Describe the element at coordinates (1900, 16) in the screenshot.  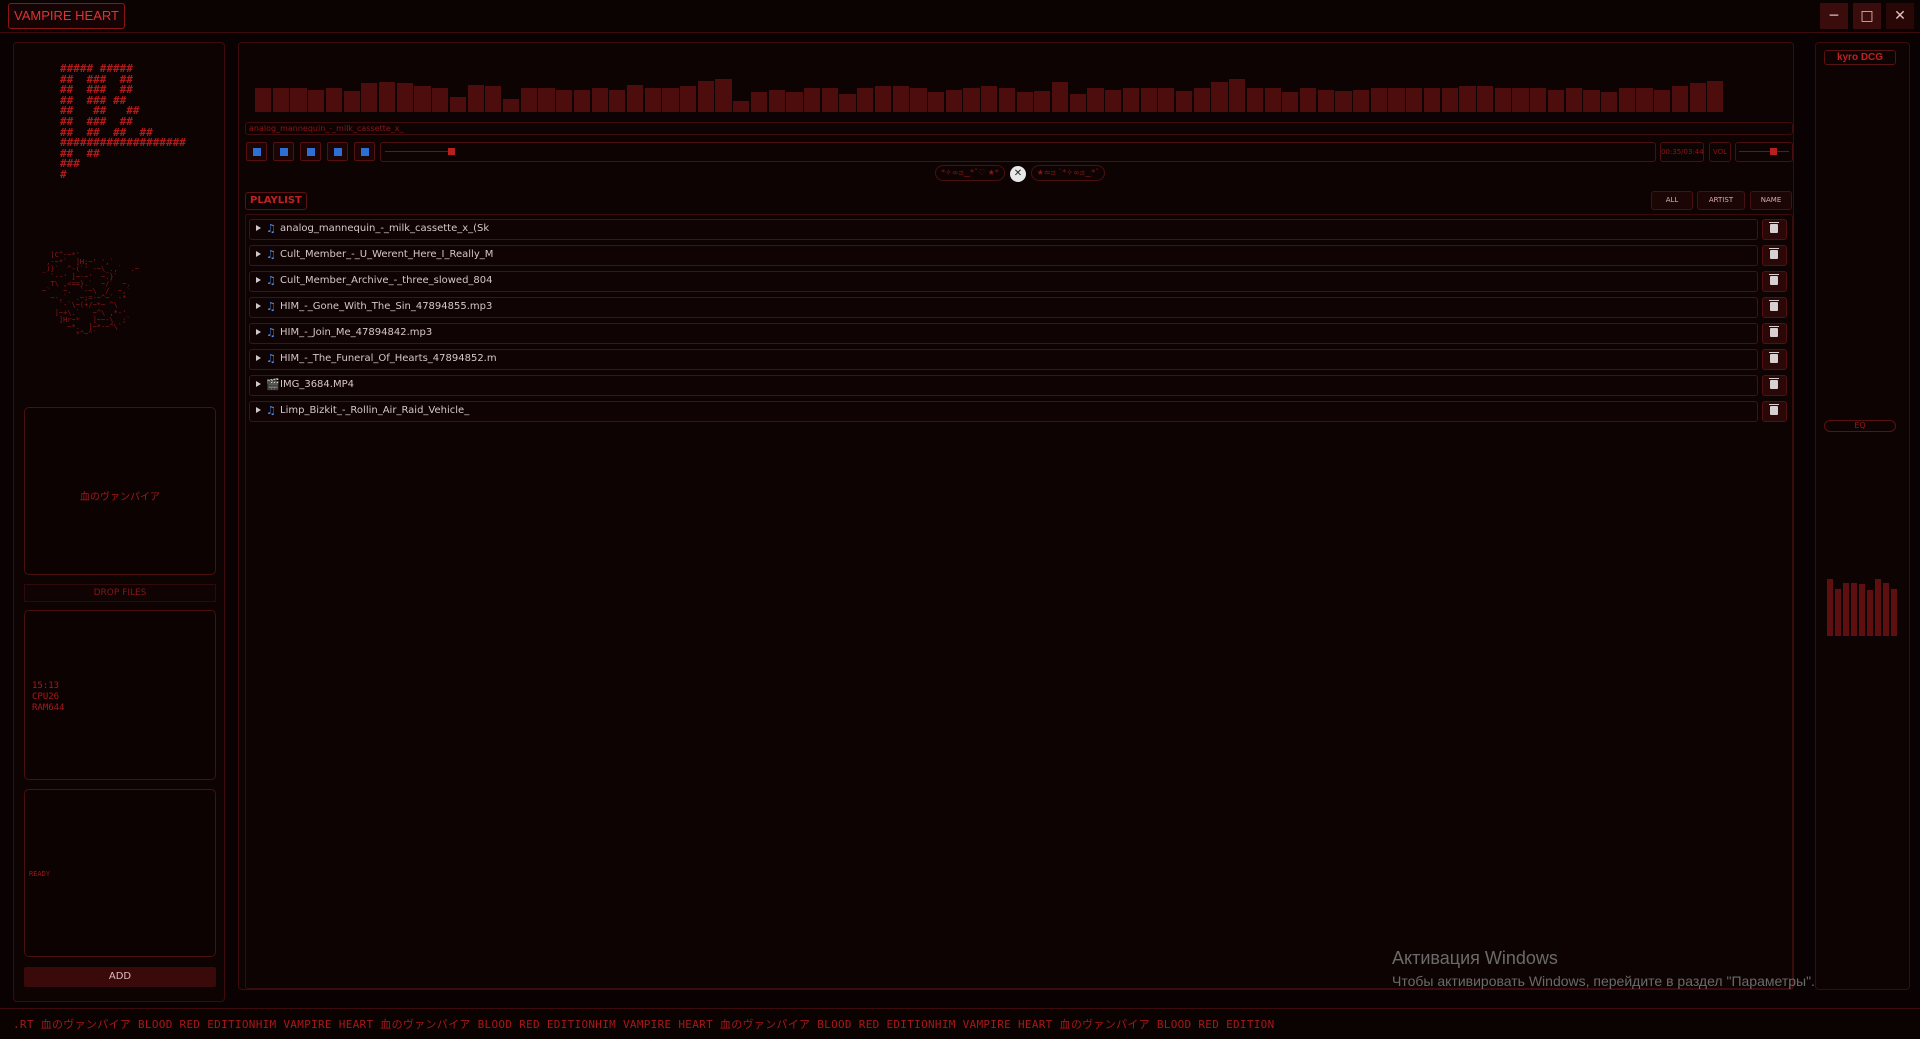
I see `close-button: ✕` at that location.